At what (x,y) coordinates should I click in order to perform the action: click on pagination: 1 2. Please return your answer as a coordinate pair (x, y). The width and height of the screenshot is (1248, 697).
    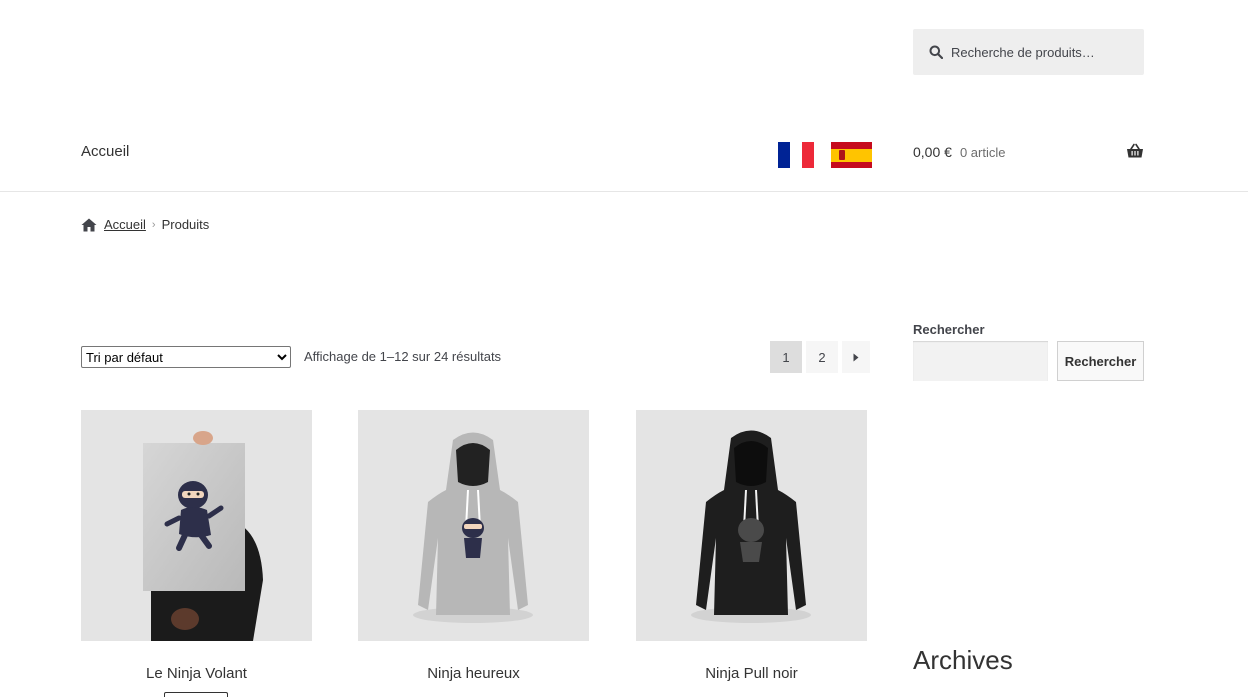
    Looking at the image, I should click on (820, 357).